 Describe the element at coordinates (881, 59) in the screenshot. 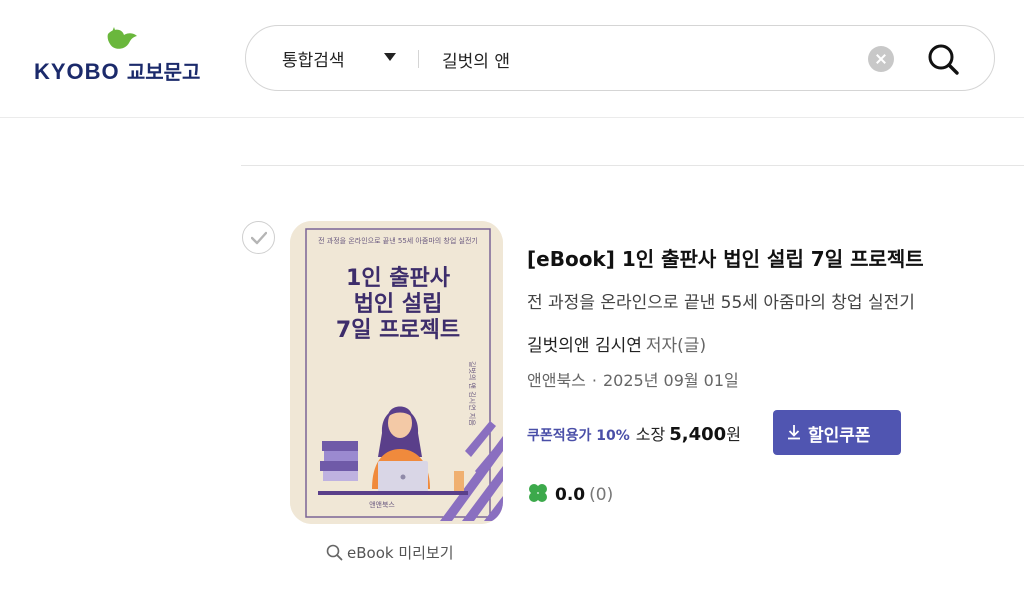

I see `clear-icon` at that location.